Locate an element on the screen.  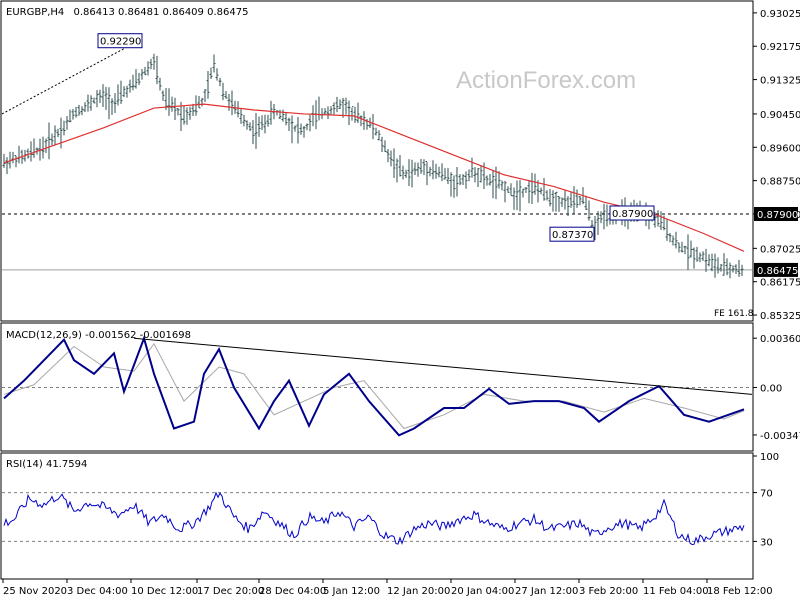
x-tick-label: 11 Feb 04:00 is located at coordinates (676, 591).